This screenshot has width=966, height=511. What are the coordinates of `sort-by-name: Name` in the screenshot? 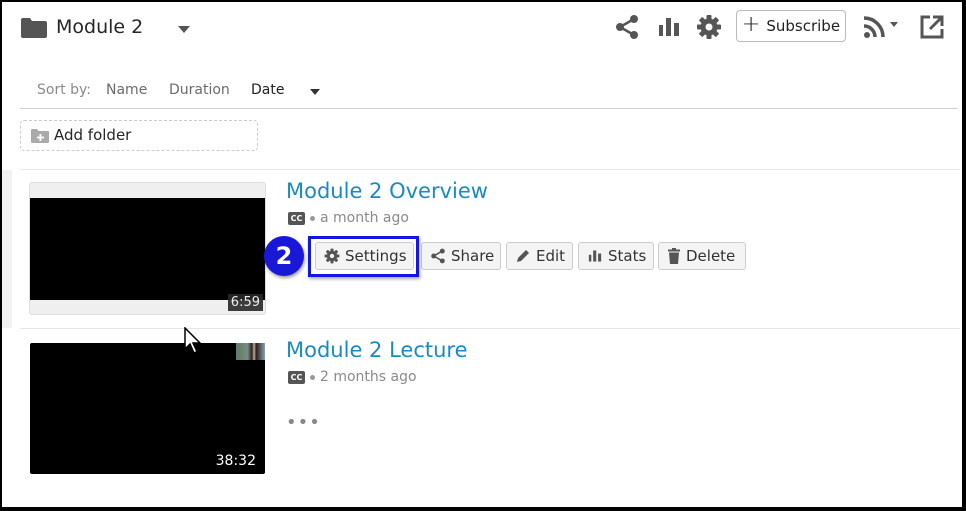 It's located at (126, 90).